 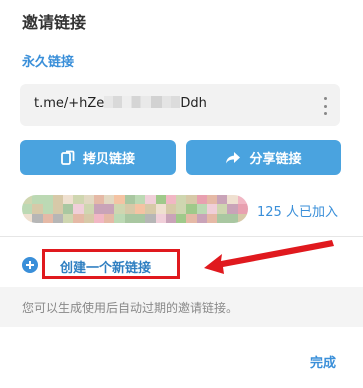 What do you see at coordinates (30, 265) in the screenshot?
I see `plus-circle-icon` at bounding box center [30, 265].